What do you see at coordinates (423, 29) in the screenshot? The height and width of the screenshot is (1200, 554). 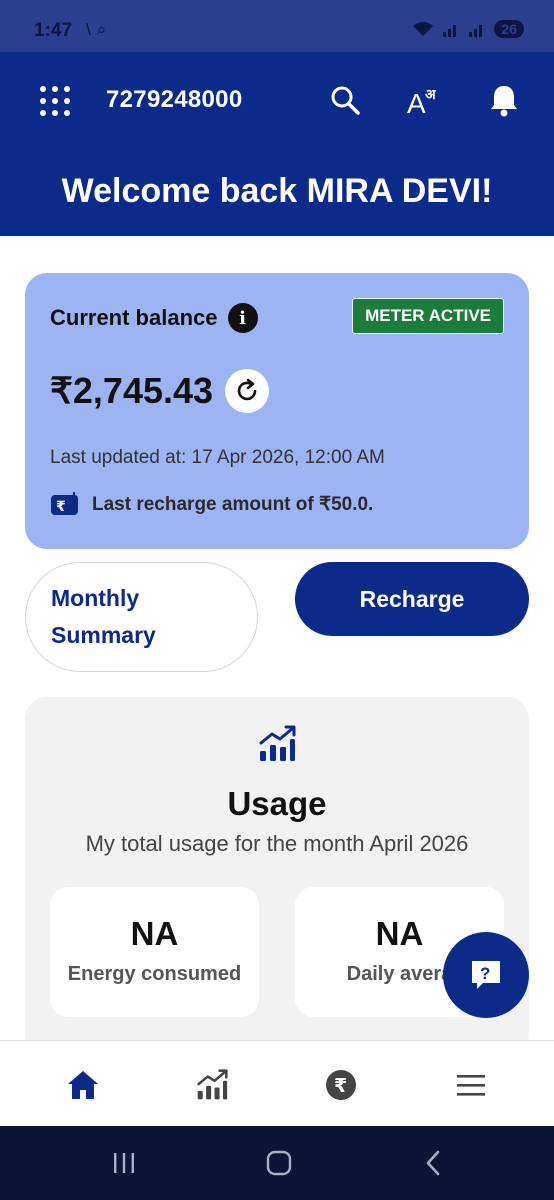 I see `wifi-icon` at bounding box center [423, 29].